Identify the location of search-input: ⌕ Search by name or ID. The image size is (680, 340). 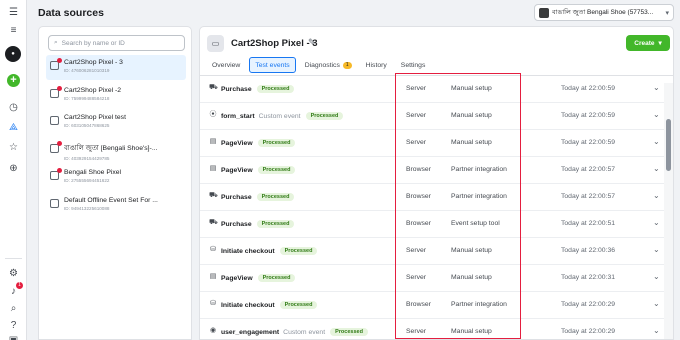
(116, 43).